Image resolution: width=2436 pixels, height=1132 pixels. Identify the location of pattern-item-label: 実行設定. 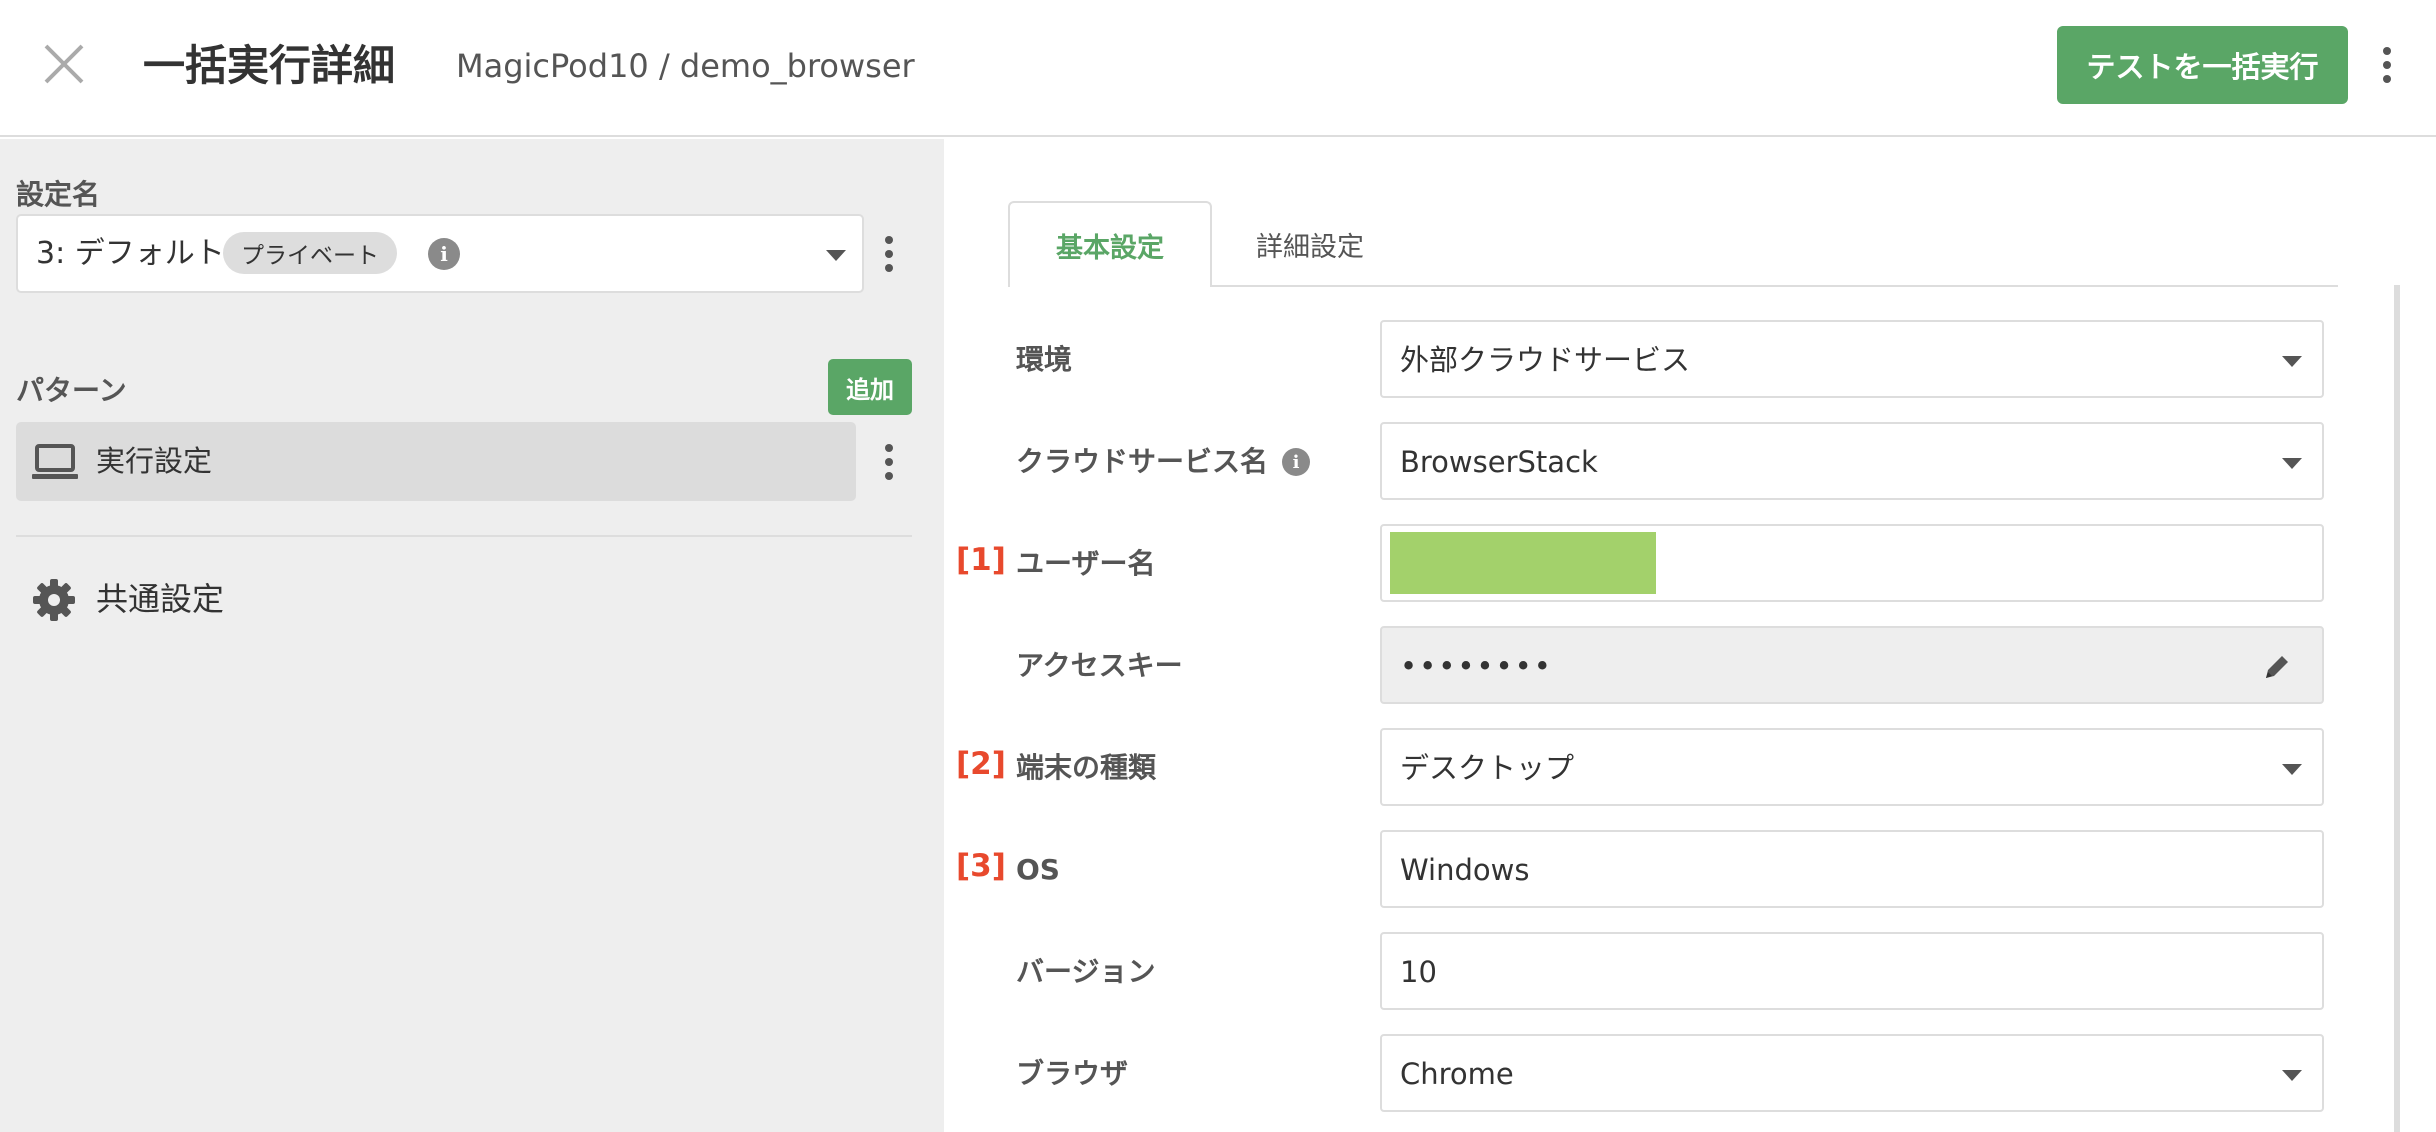
(154, 461).